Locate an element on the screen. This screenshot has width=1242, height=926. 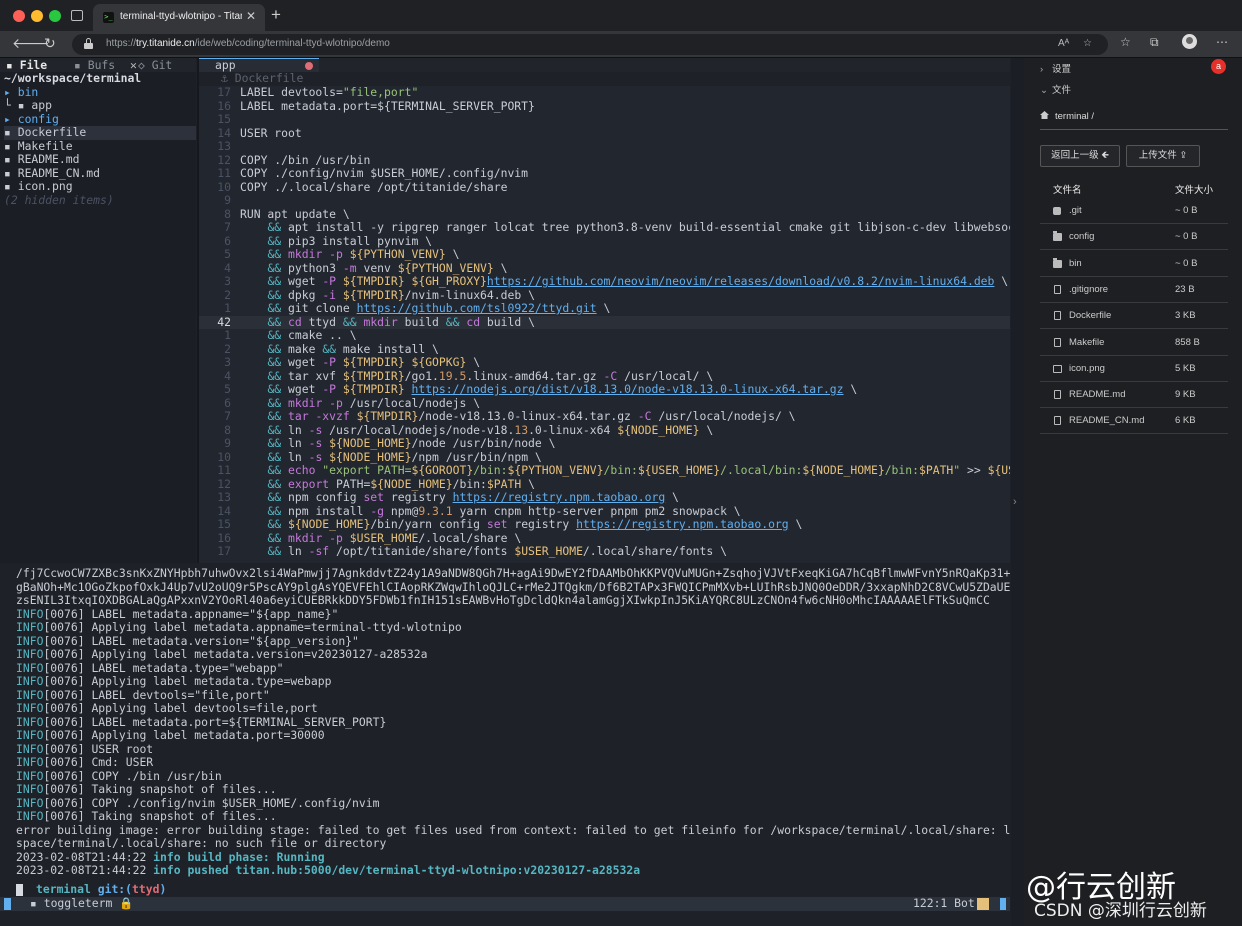
user-badge: a is located at coordinates (1218, 66).